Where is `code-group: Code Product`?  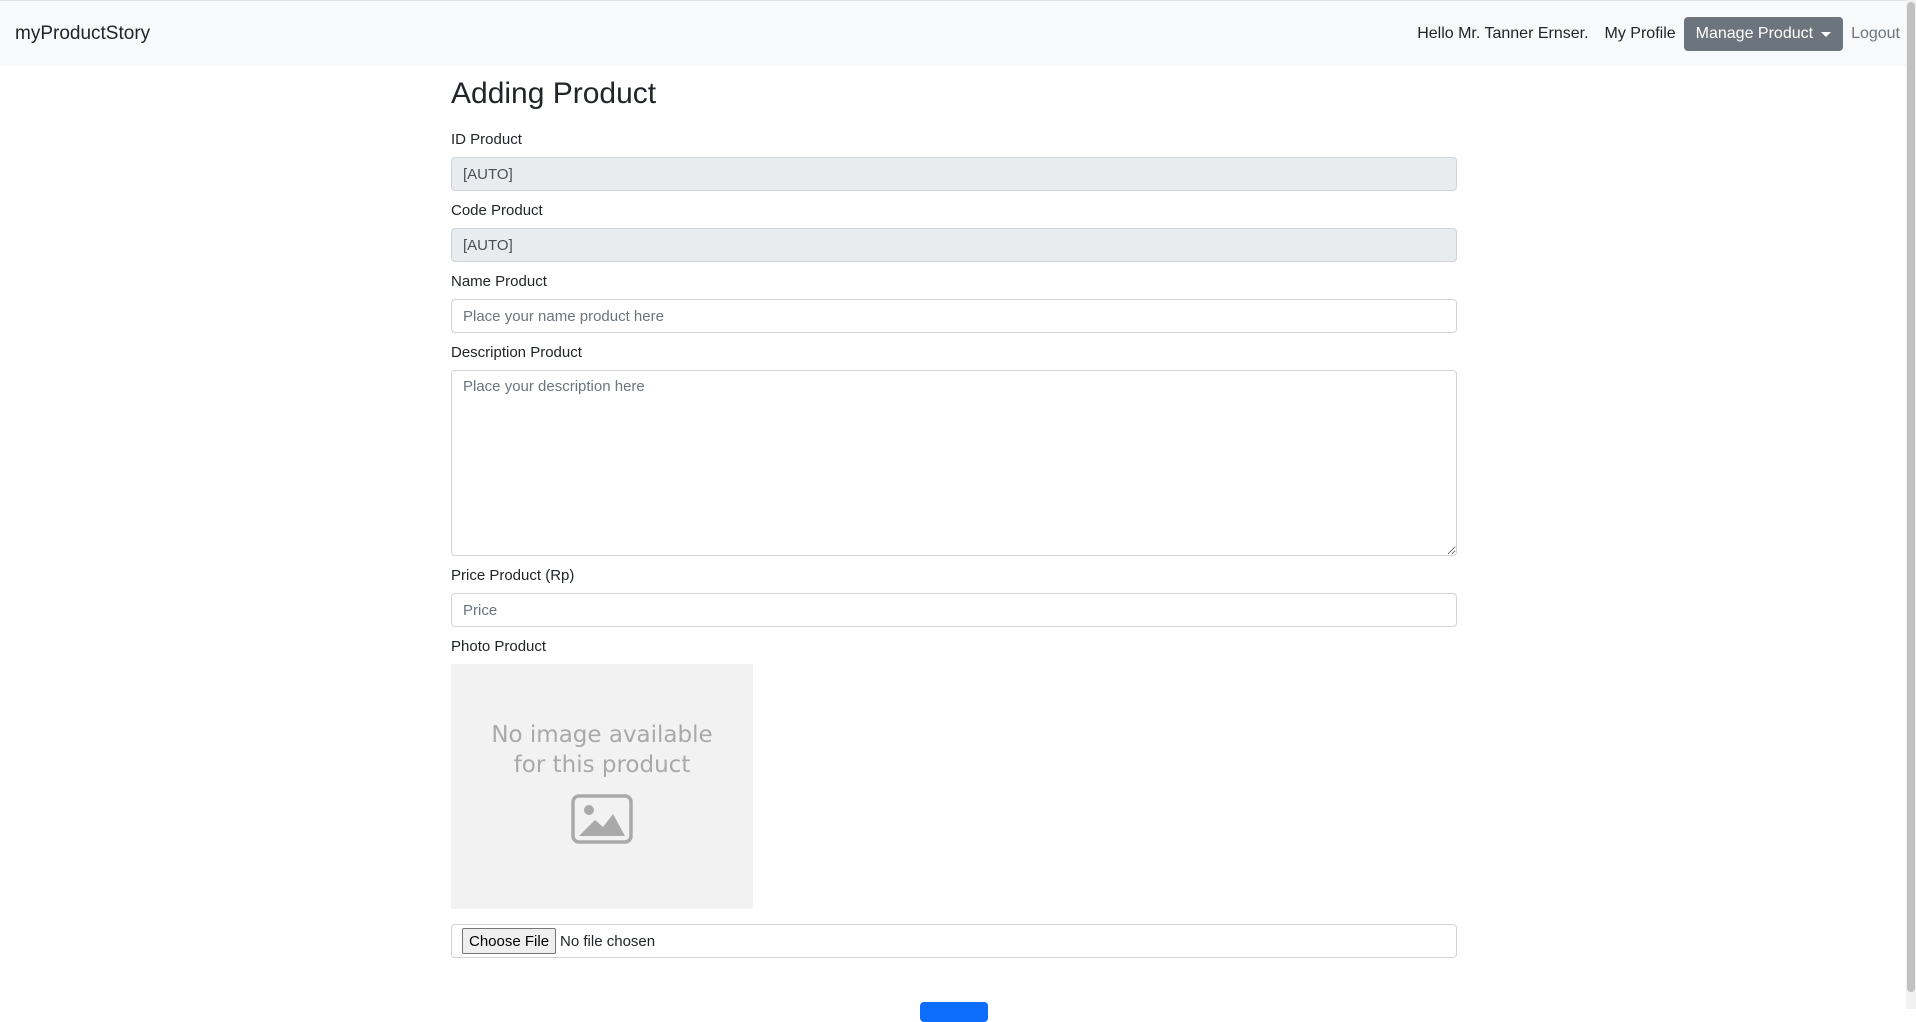 code-group: Code Product is located at coordinates (954, 231).